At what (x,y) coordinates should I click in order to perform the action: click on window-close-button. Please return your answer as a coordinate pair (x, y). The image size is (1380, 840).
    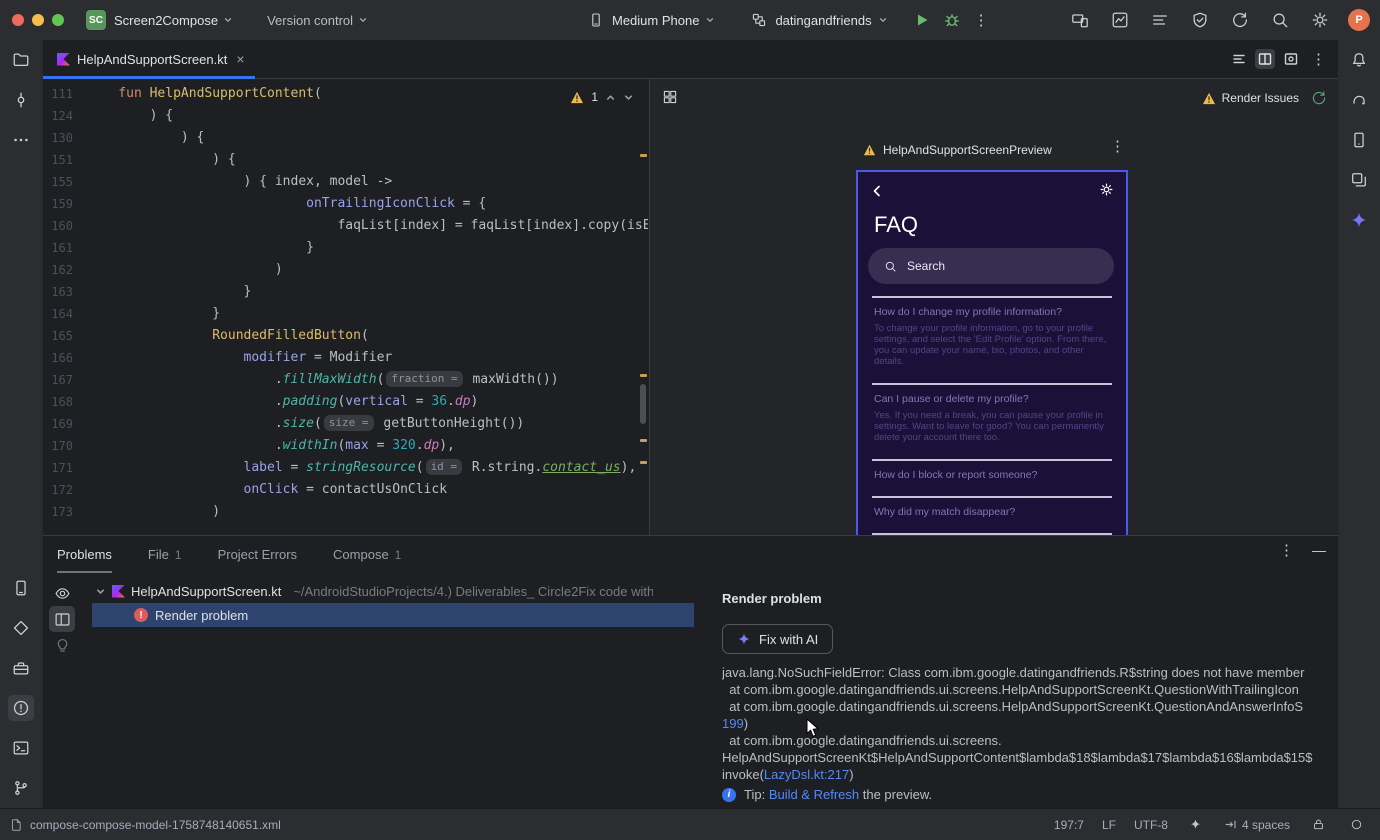
    Looking at the image, I should click on (18, 20).